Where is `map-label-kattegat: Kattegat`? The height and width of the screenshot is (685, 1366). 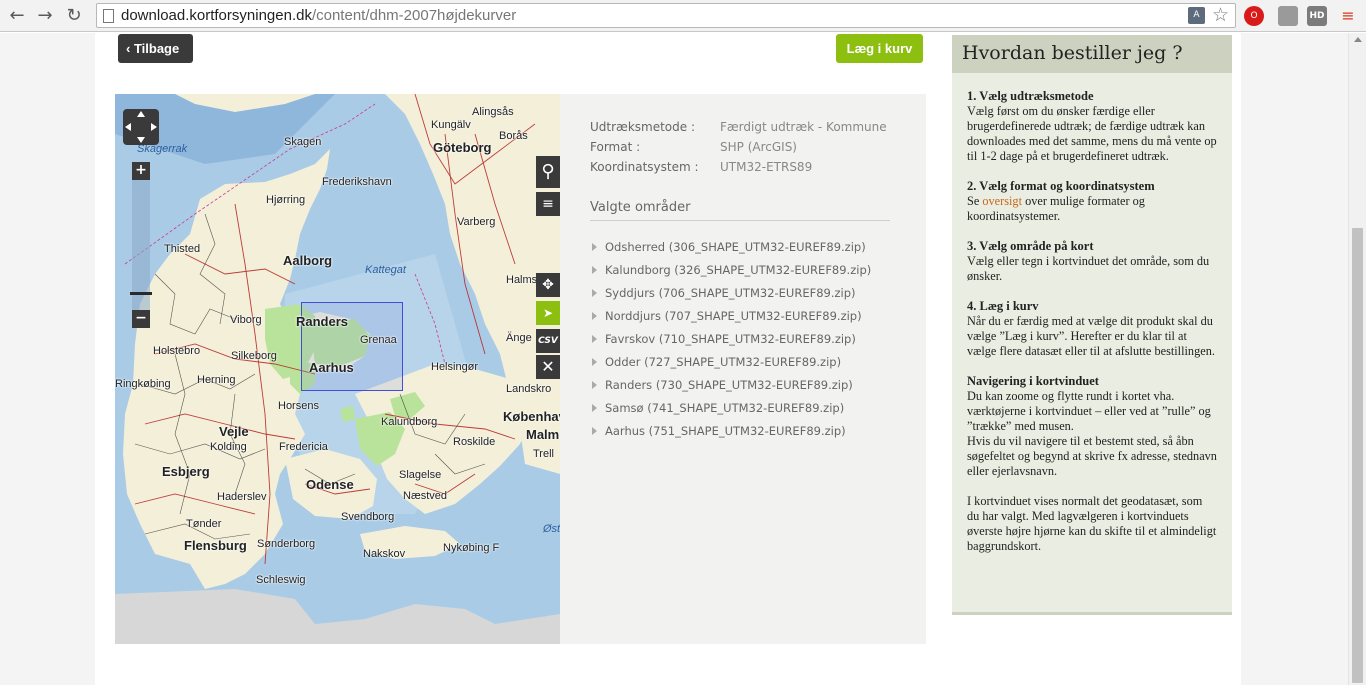
map-label-kattegat: Kattegat is located at coordinates (385, 270).